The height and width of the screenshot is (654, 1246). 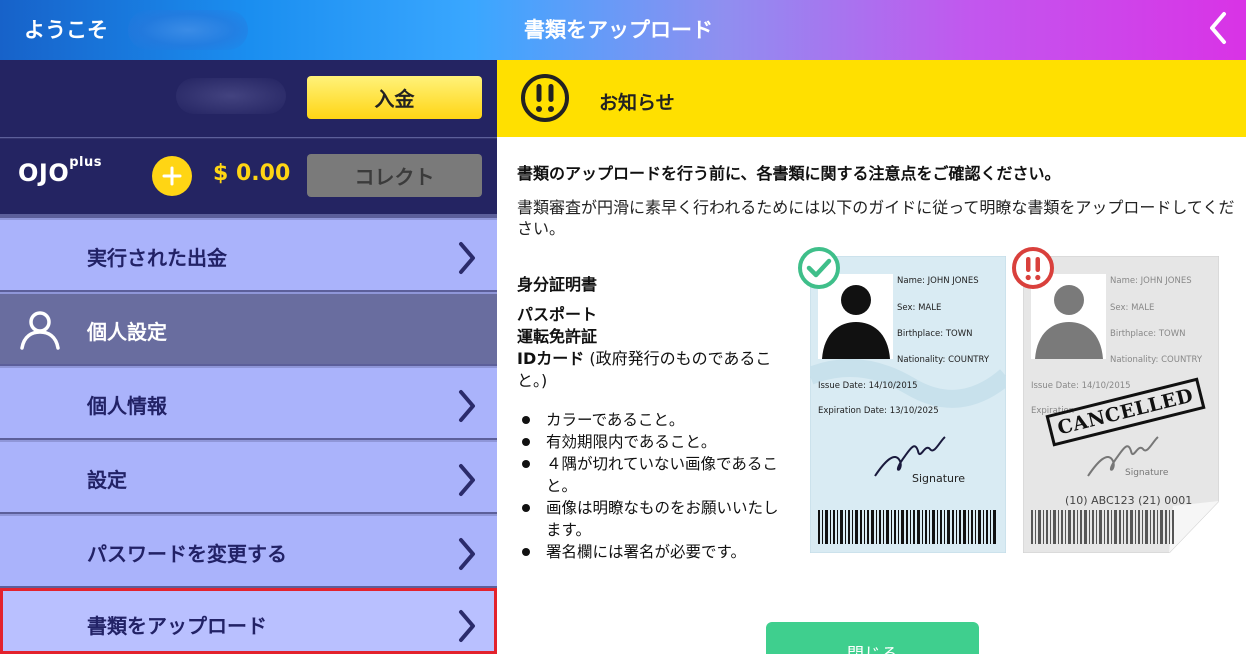 I want to click on menu-section-personal-settings: 個人設定, so click(x=248, y=328).